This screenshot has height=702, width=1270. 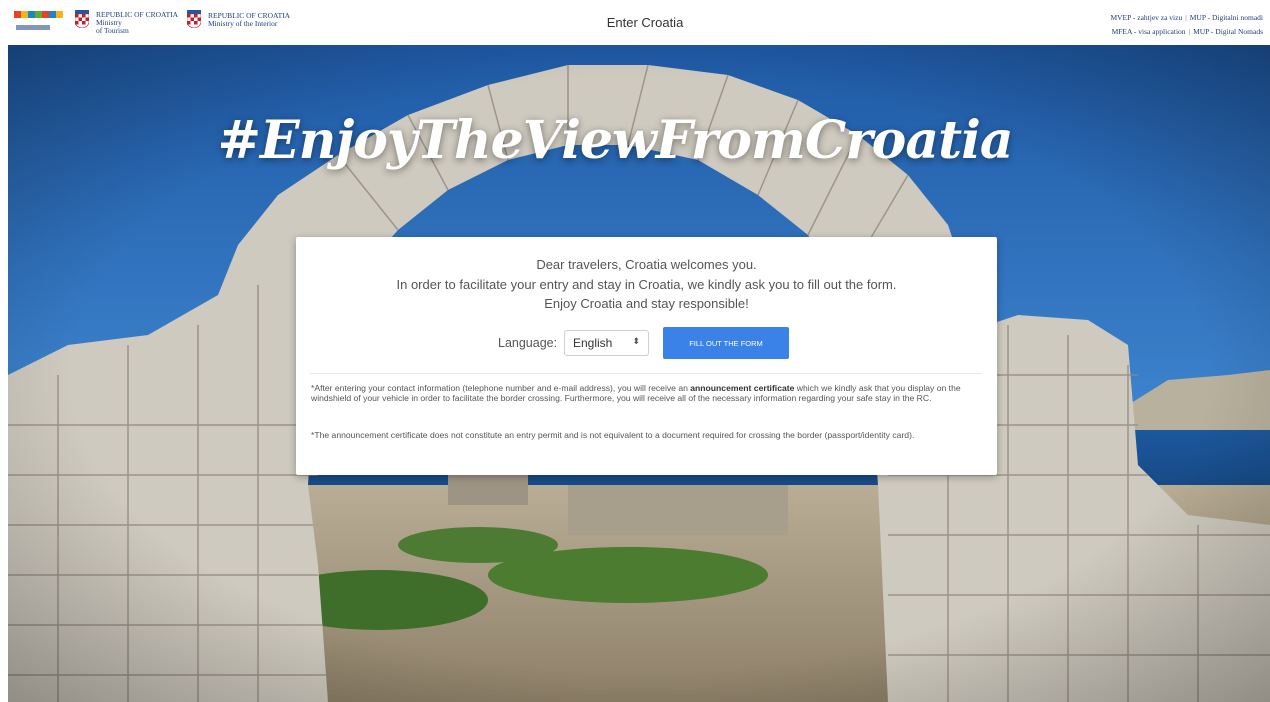 What do you see at coordinates (1146, 17) in the screenshot?
I see `link-mvep-visa-request: MVEP - zahtjev za vizu` at bounding box center [1146, 17].